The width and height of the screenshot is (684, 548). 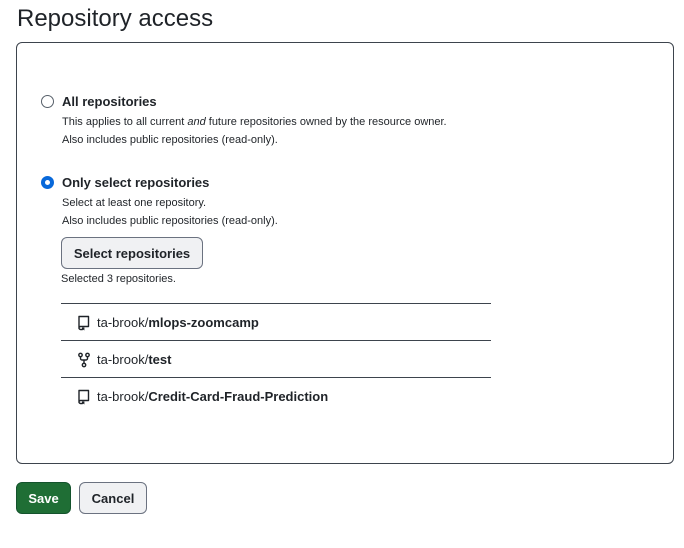 I want to click on repo-row: ta-brook/mlops-zoomcamp, so click(x=276, y=321).